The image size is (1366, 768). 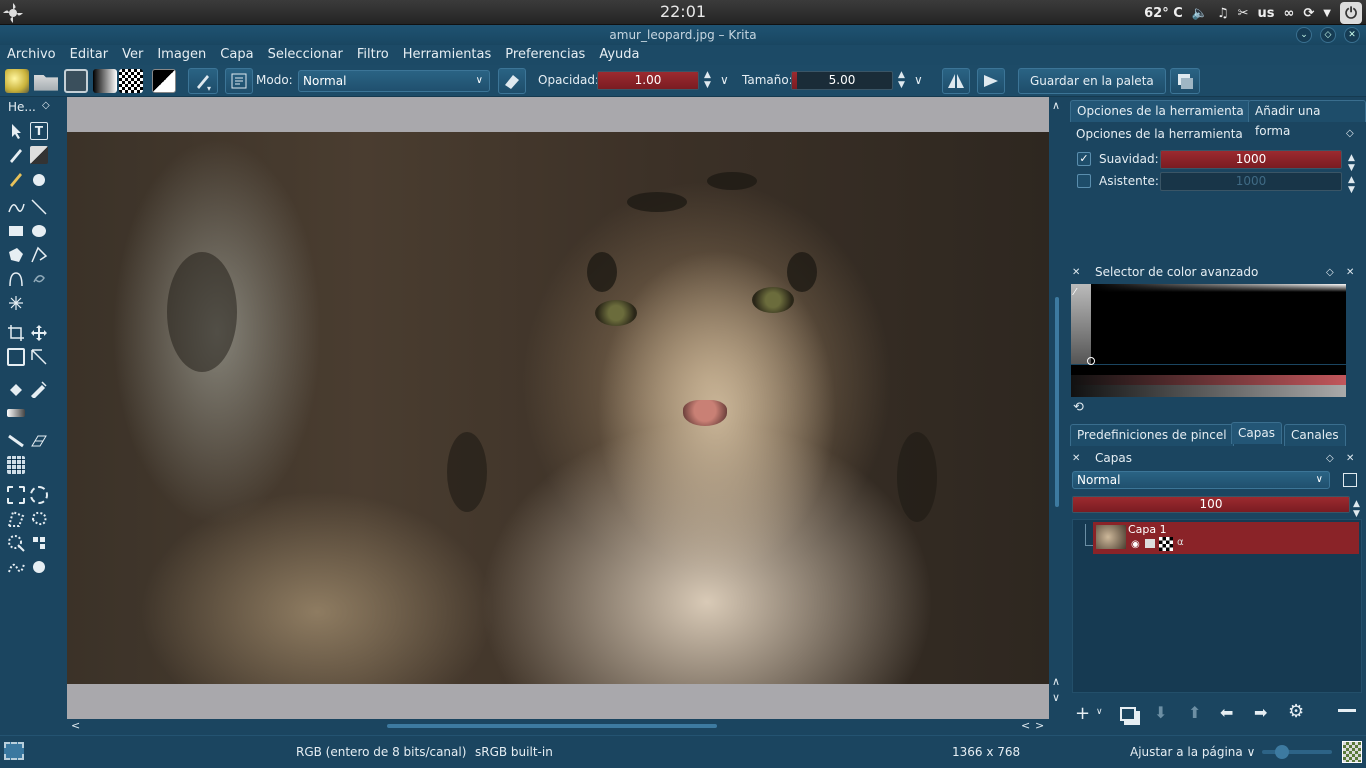 I want to click on opacity-slider: 1.00, so click(x=648, y=80).